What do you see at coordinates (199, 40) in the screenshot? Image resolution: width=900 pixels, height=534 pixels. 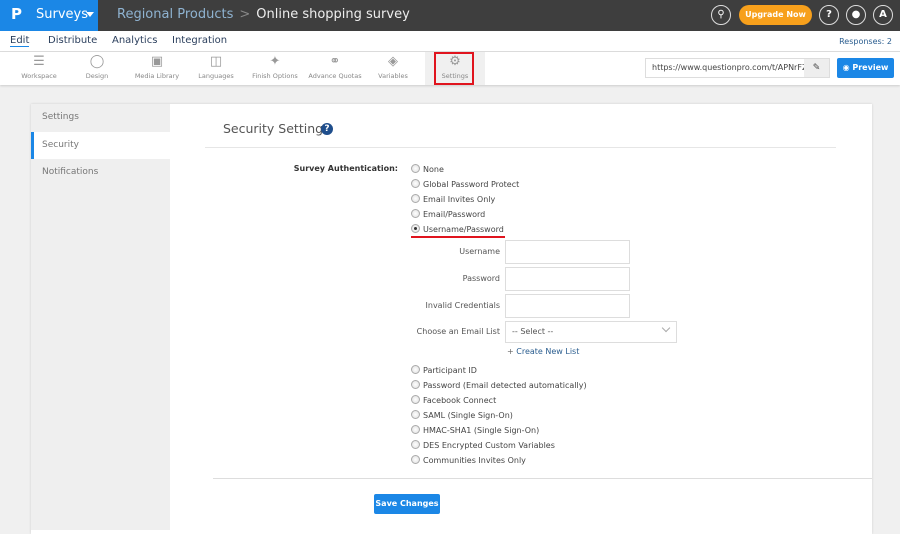 I see `tab-integration: Integration` at bounding box center [199, 40].